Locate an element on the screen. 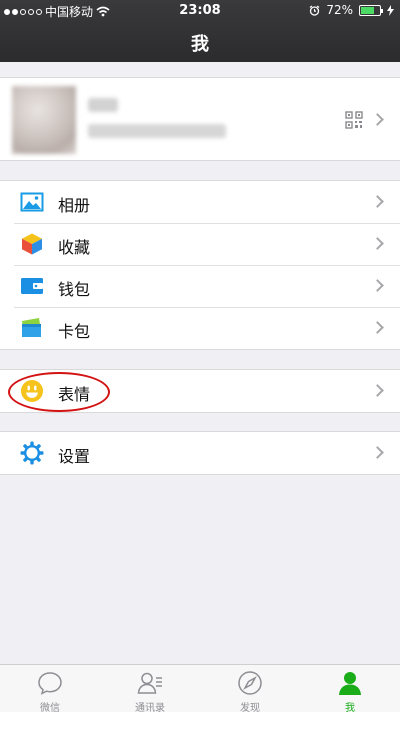 The height and width of the screenshot is (739, 400). compass-icon is located at coordinates (250, 683).